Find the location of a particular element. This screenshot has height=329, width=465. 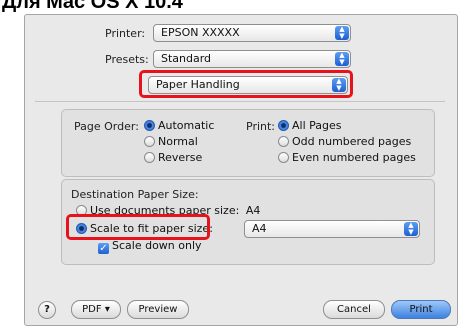

page-order-automatic: Automatic is located at coordinates (179, 125).